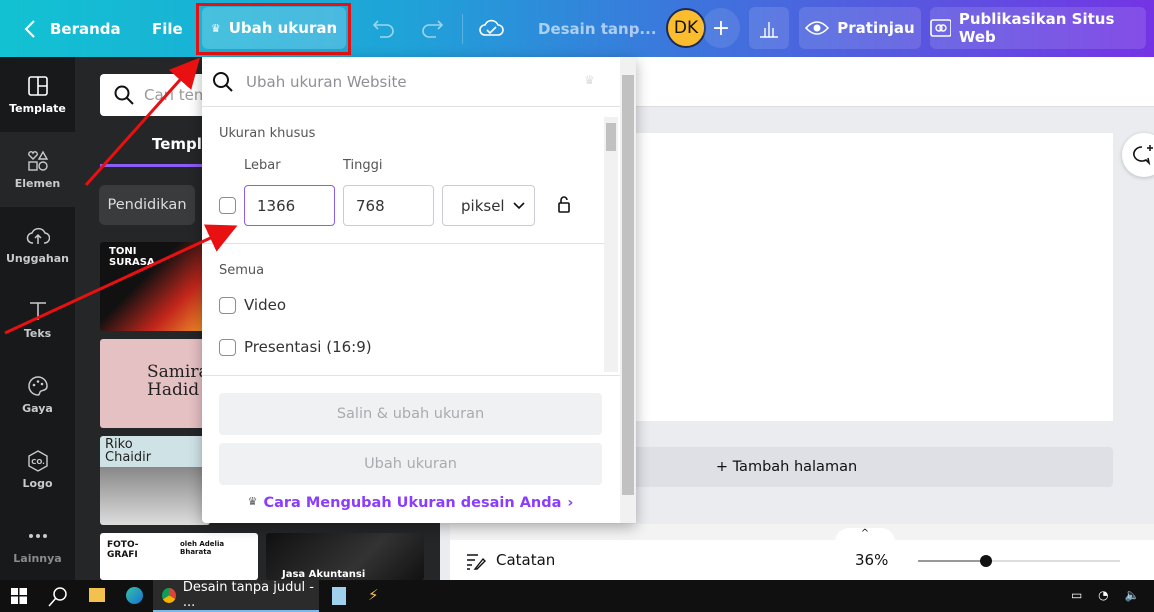  I want to click on svg-text: CO., so click(38, 462).